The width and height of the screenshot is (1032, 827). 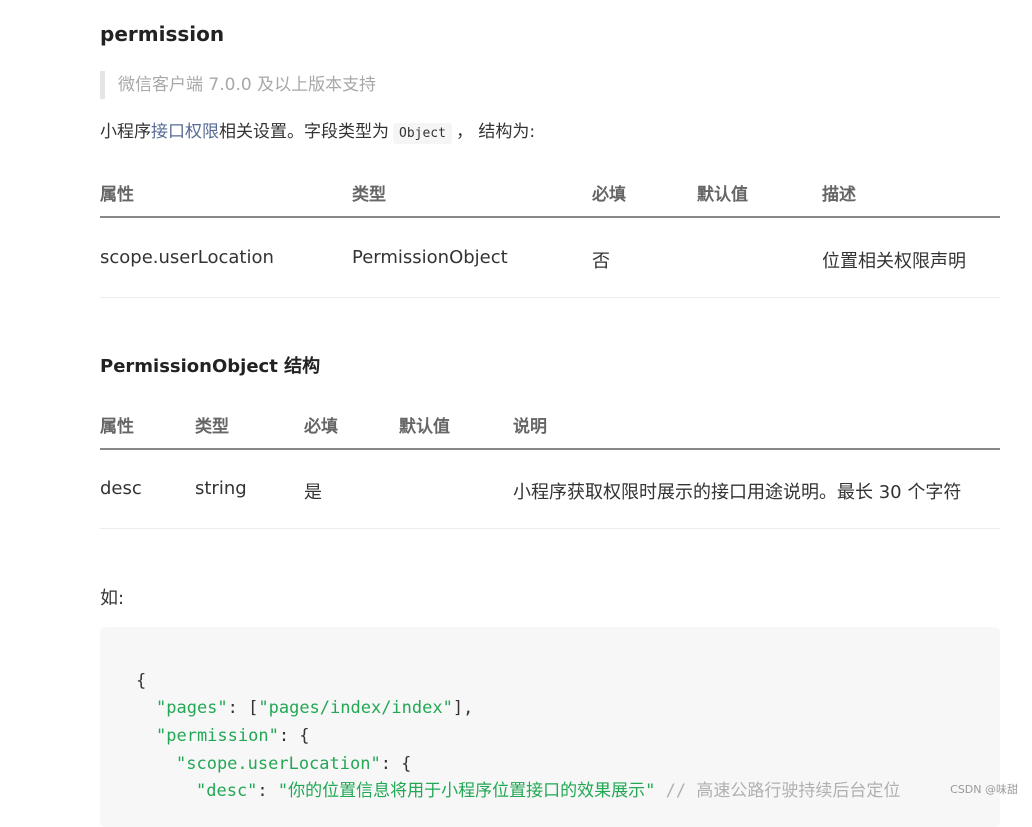 What do you see at coordinates (185, 132) in the screenshot?
I see `interface-permission-link: 接口权限` at bounding box center [185, 132].